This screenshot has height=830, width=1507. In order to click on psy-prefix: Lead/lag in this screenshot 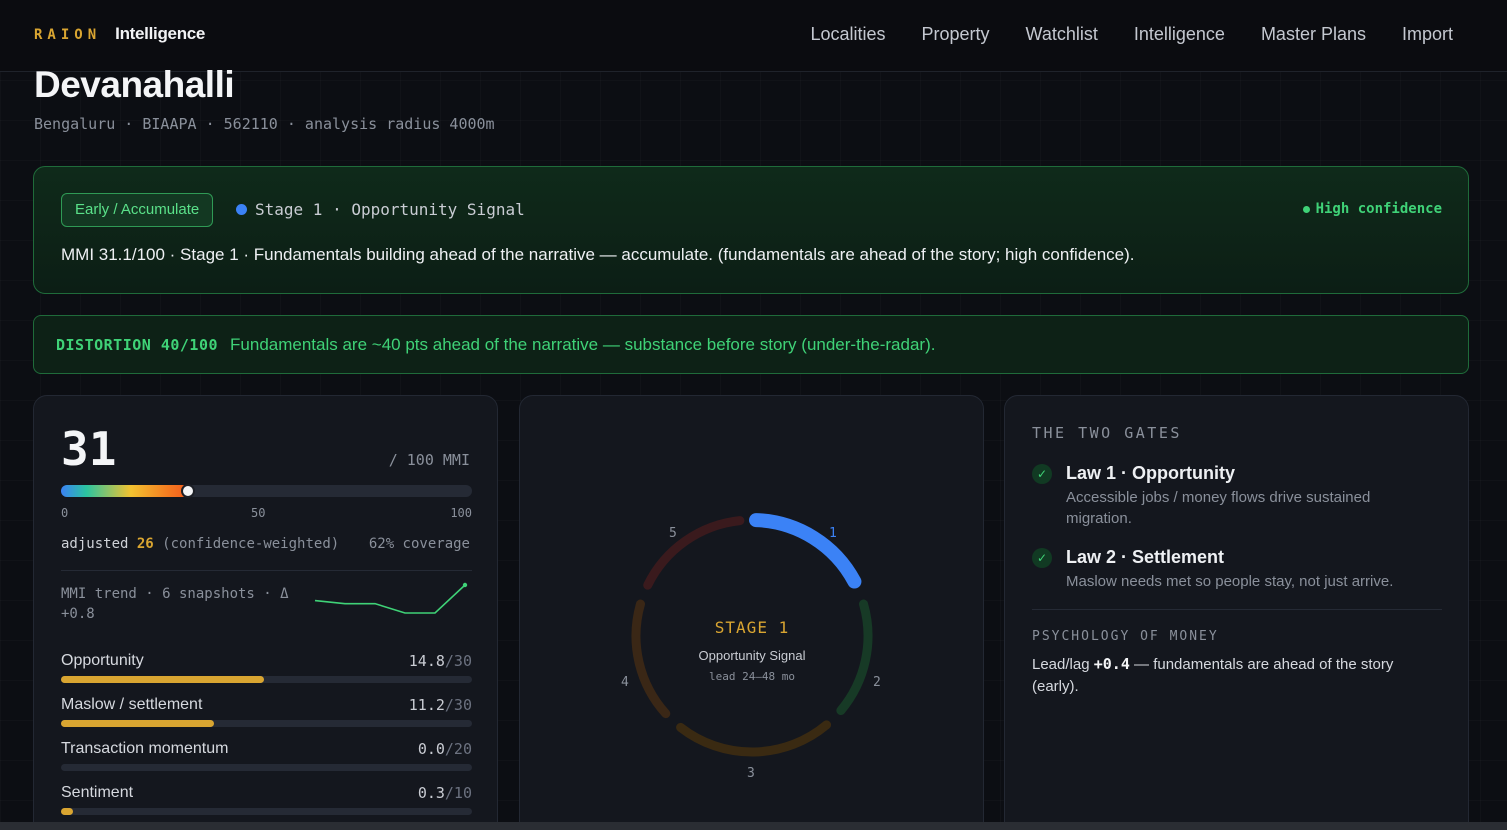, I will do `click(1061, 664)`.